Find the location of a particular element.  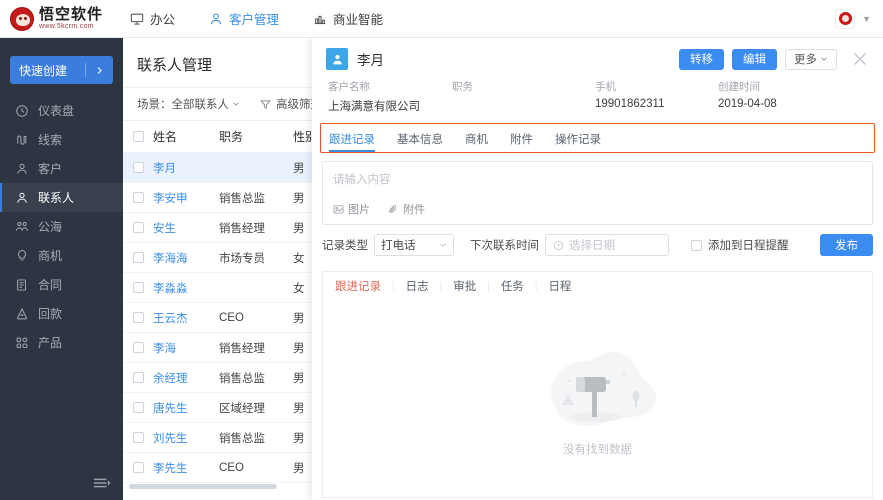

cell-job: 区域经理 is located at coordinates (242, 408).